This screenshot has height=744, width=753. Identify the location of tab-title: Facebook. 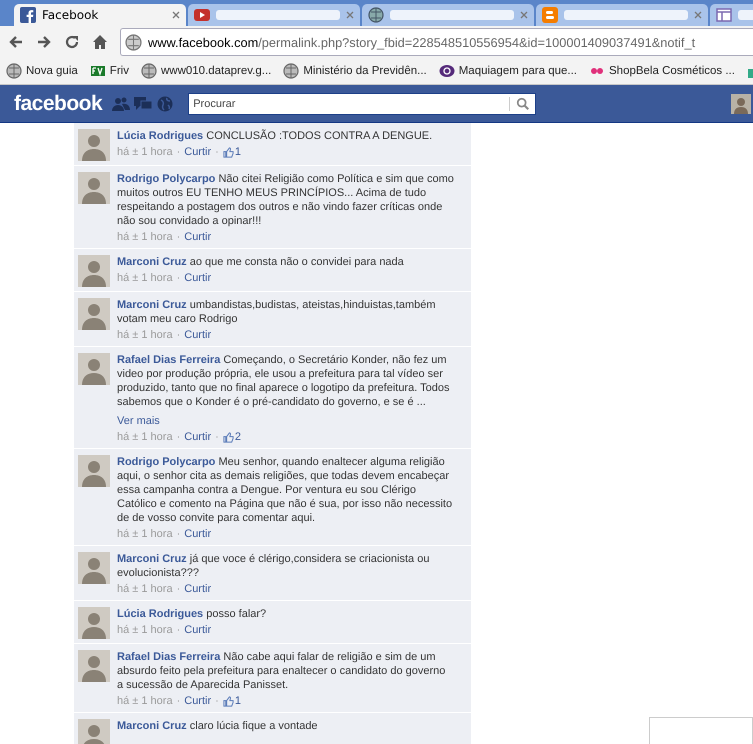
(71, 15).